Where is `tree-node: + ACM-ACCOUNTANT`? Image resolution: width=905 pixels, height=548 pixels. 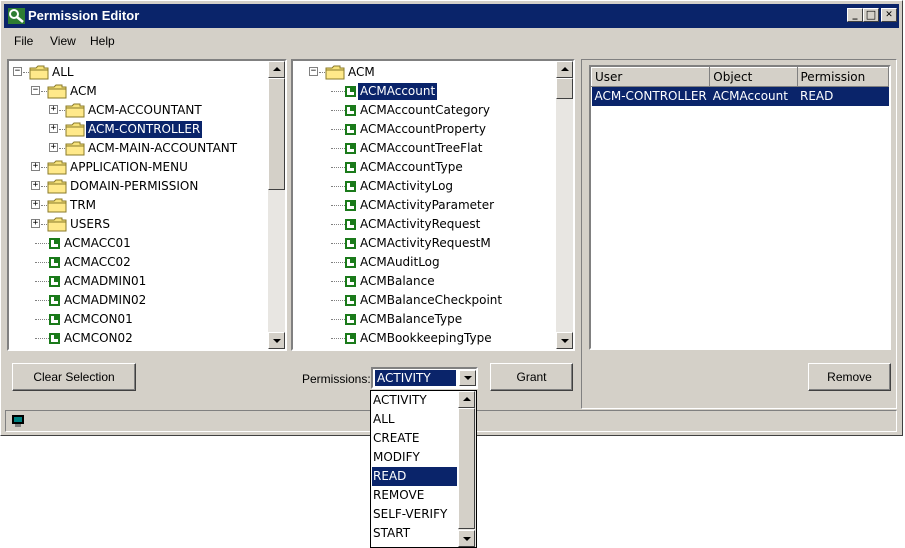
tree-node: + ACM-ACCOUNTANT is located at coordinates (138, 110).